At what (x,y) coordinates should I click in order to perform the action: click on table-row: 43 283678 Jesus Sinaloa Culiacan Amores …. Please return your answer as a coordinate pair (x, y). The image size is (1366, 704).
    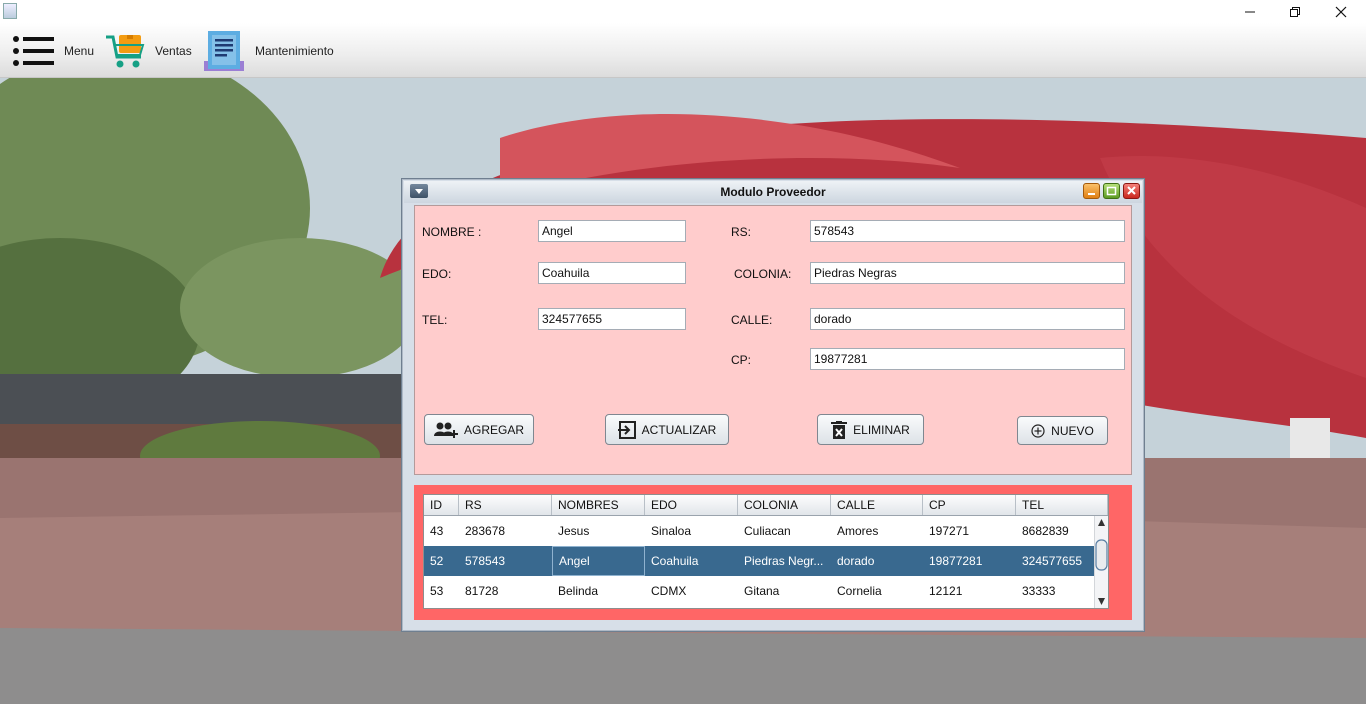
    Looking at the image, I should click on (766, 531).